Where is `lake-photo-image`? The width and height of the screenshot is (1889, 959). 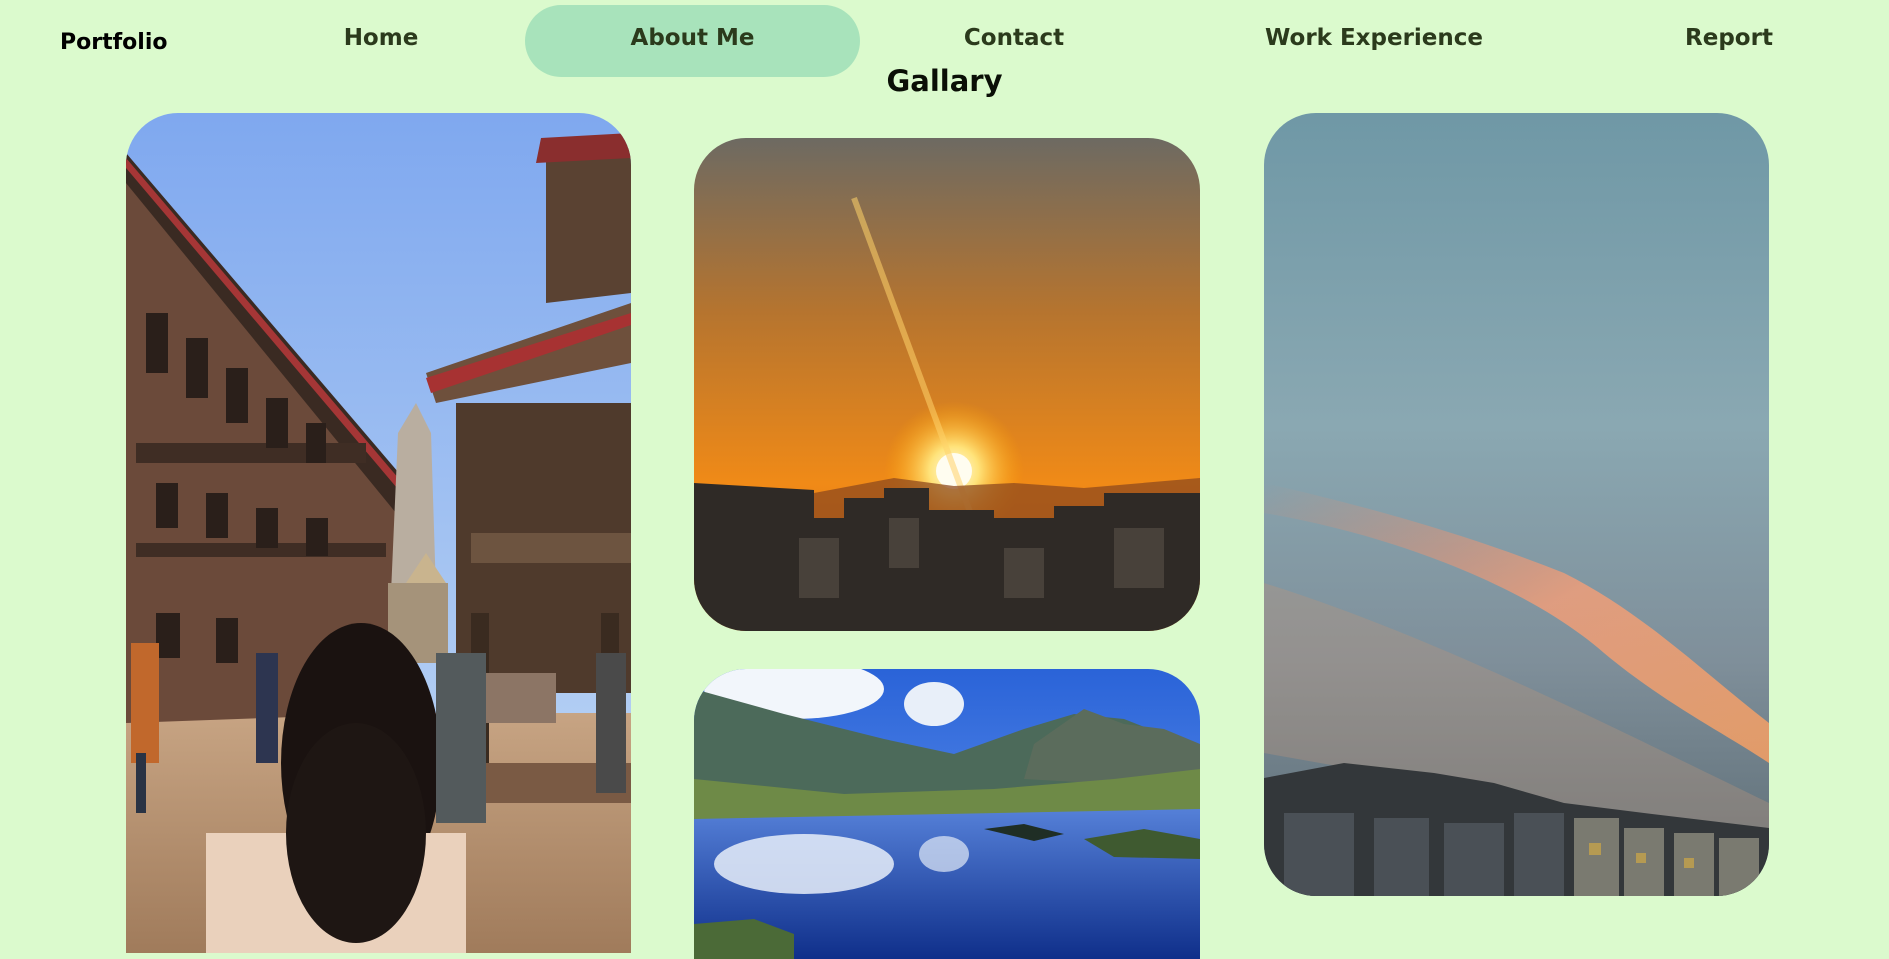 lake-photo-image is located at coordinates (947, 814).